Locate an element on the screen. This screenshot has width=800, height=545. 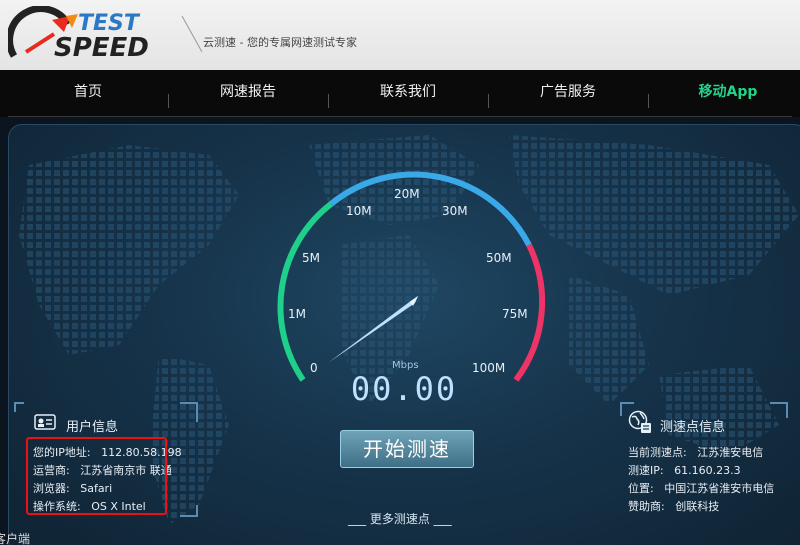
user-info-title: 用户信息 is located at coordinates (92, 427).